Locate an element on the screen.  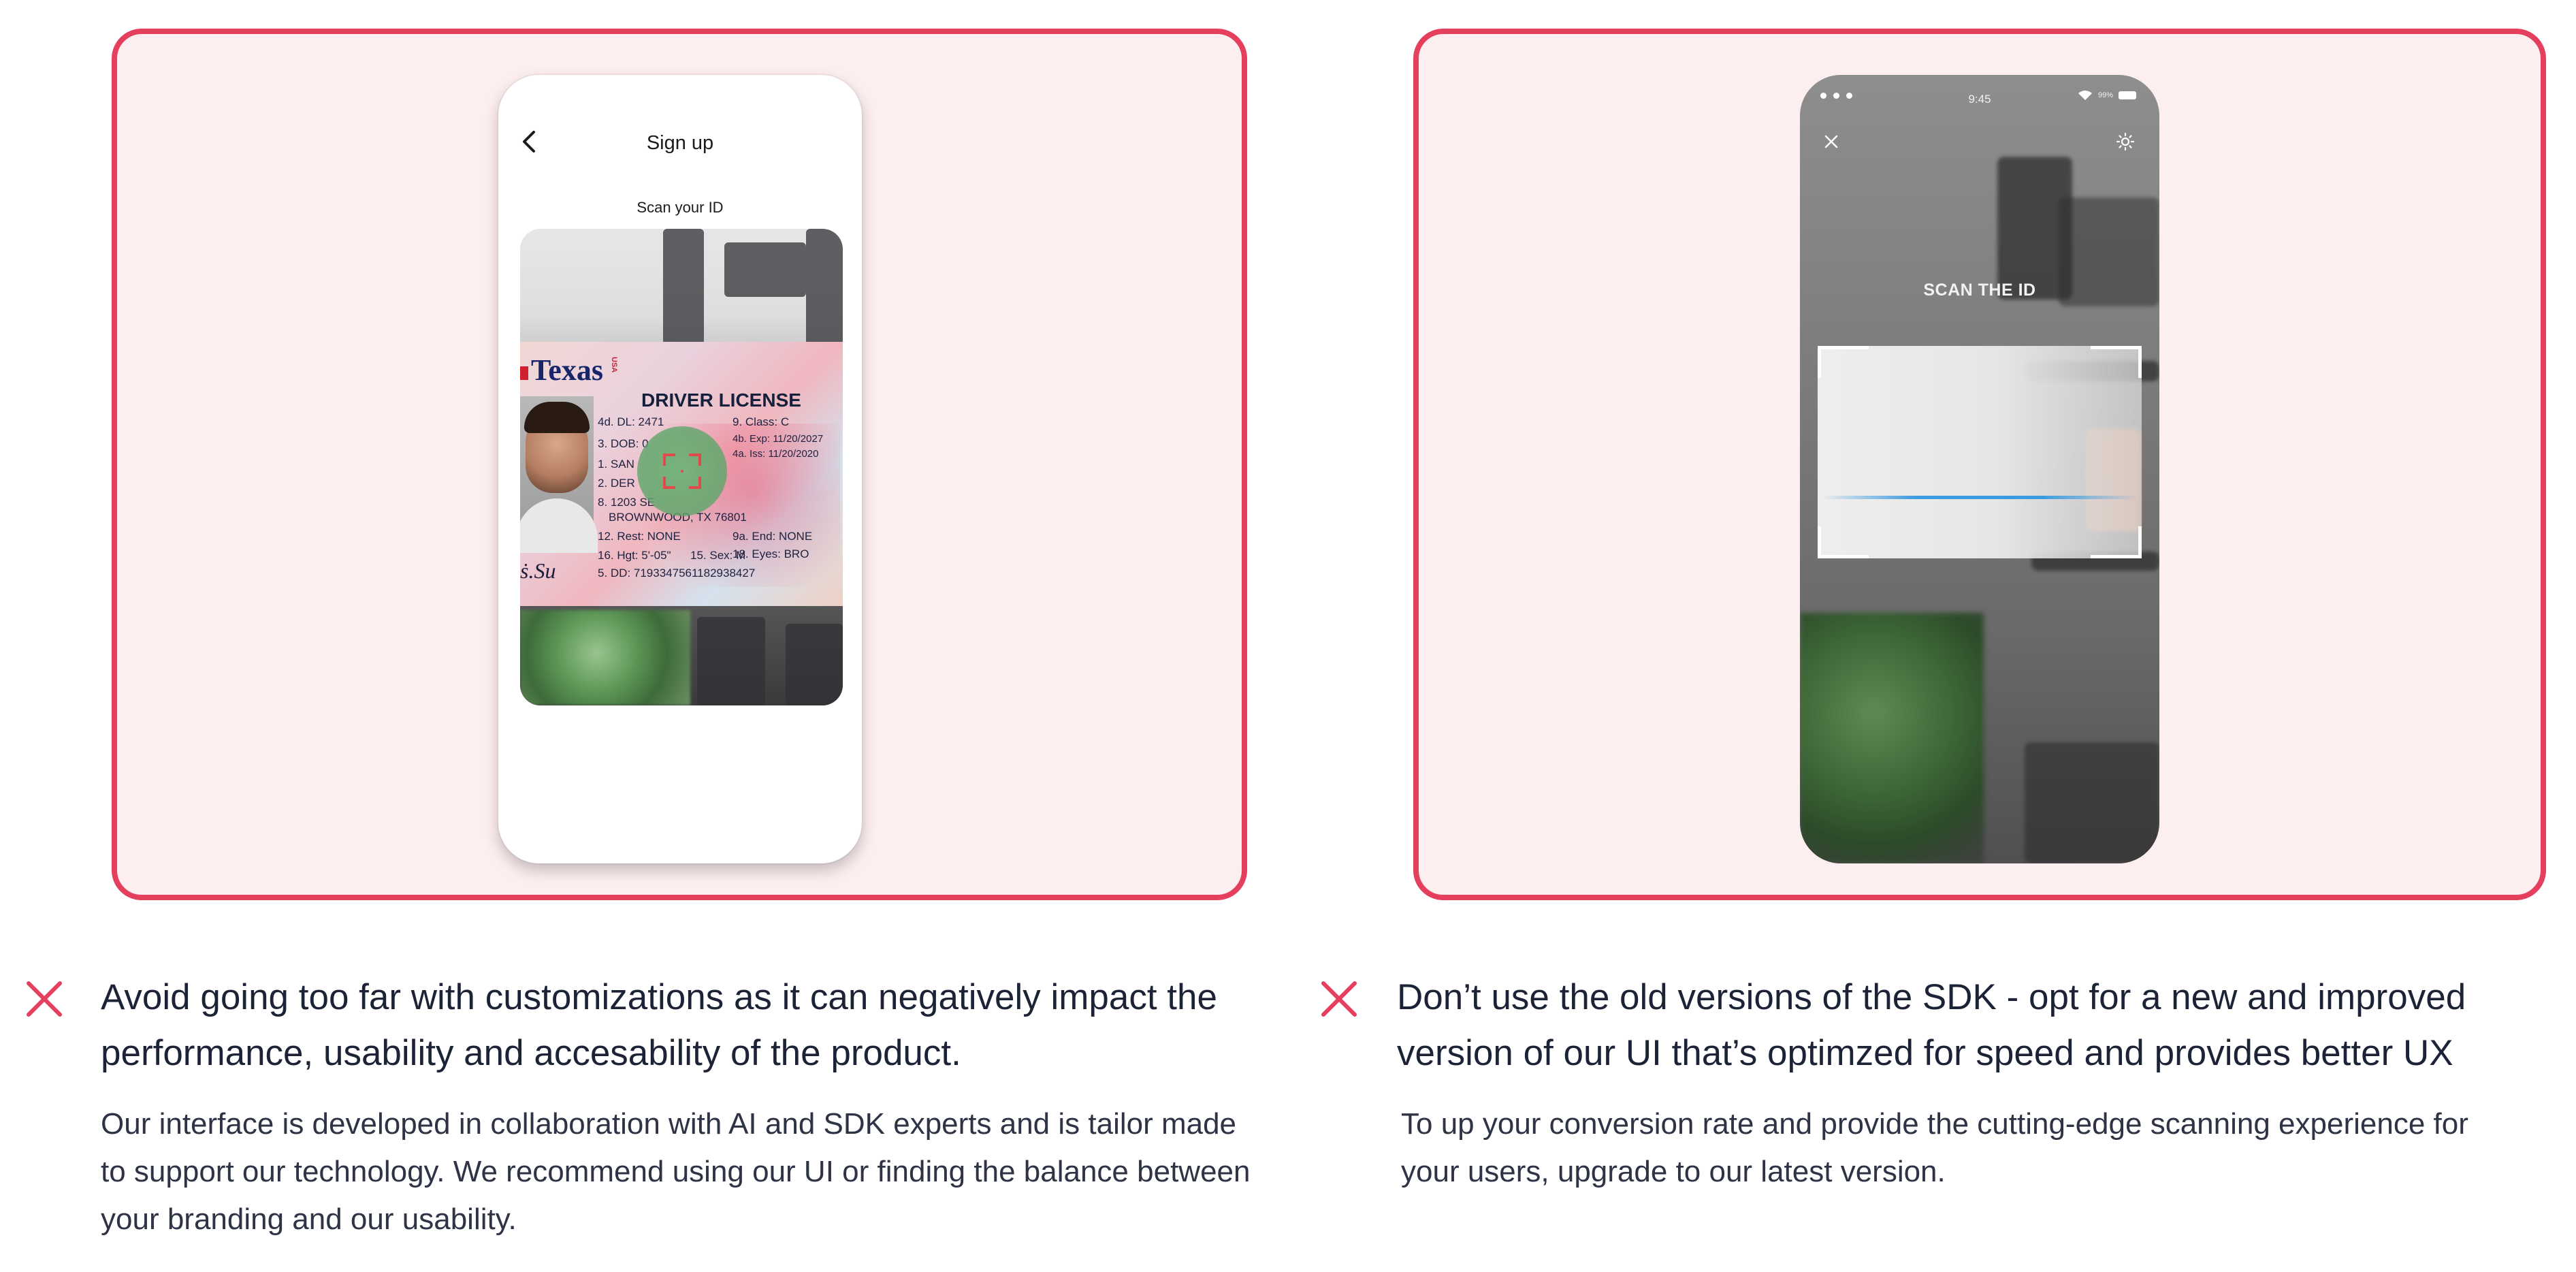
id-field-restrictions: 12. Rest: NONE is located at coordinates (639, 536).